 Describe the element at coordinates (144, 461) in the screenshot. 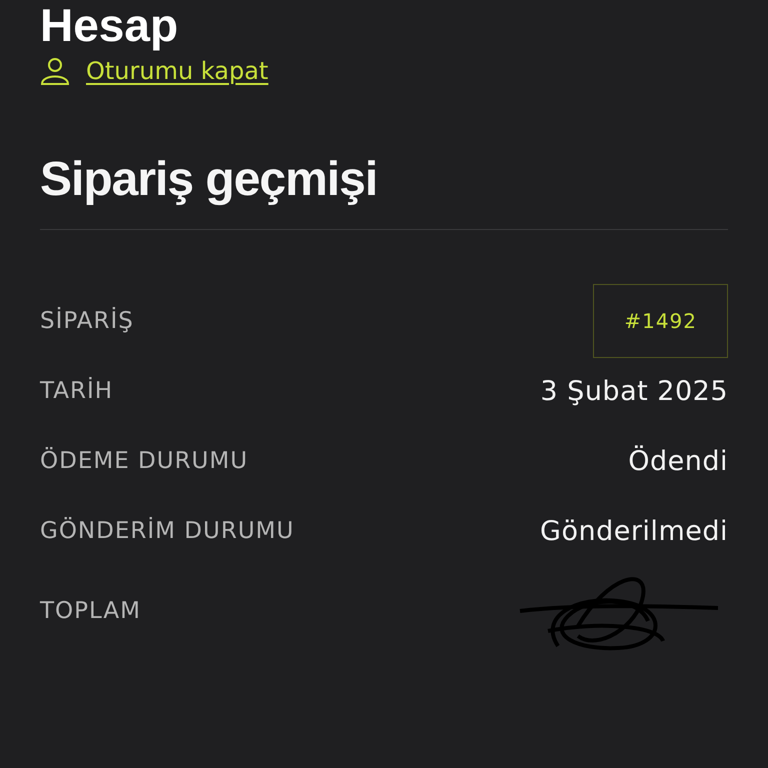

I see `field-label: ÖDEME DURUMU` at that location.